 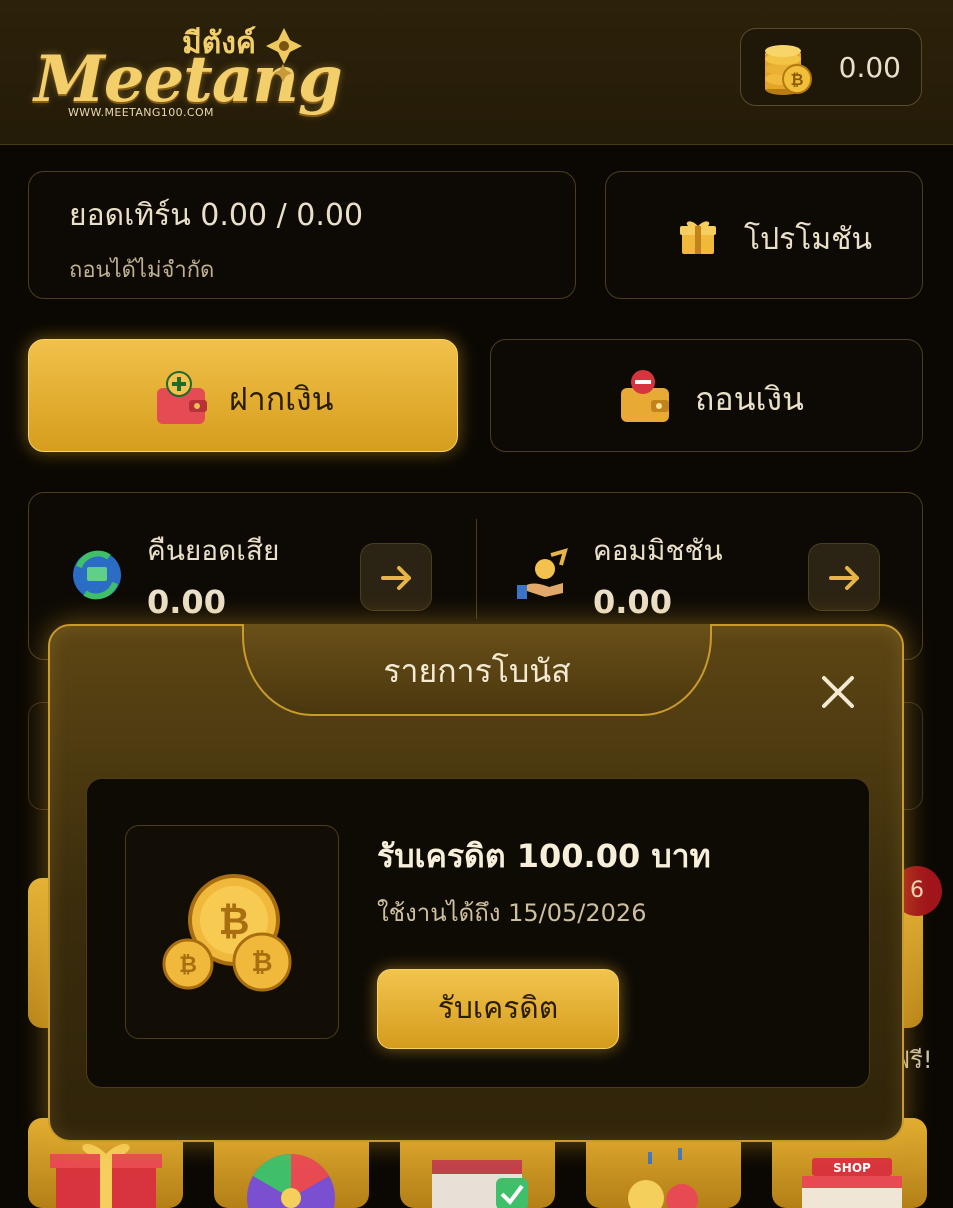 What do you see at coordinates (658, 550) in the screenshot?
I see `commission-label: คอมมิชชัน` at bounding box center [658, 550].